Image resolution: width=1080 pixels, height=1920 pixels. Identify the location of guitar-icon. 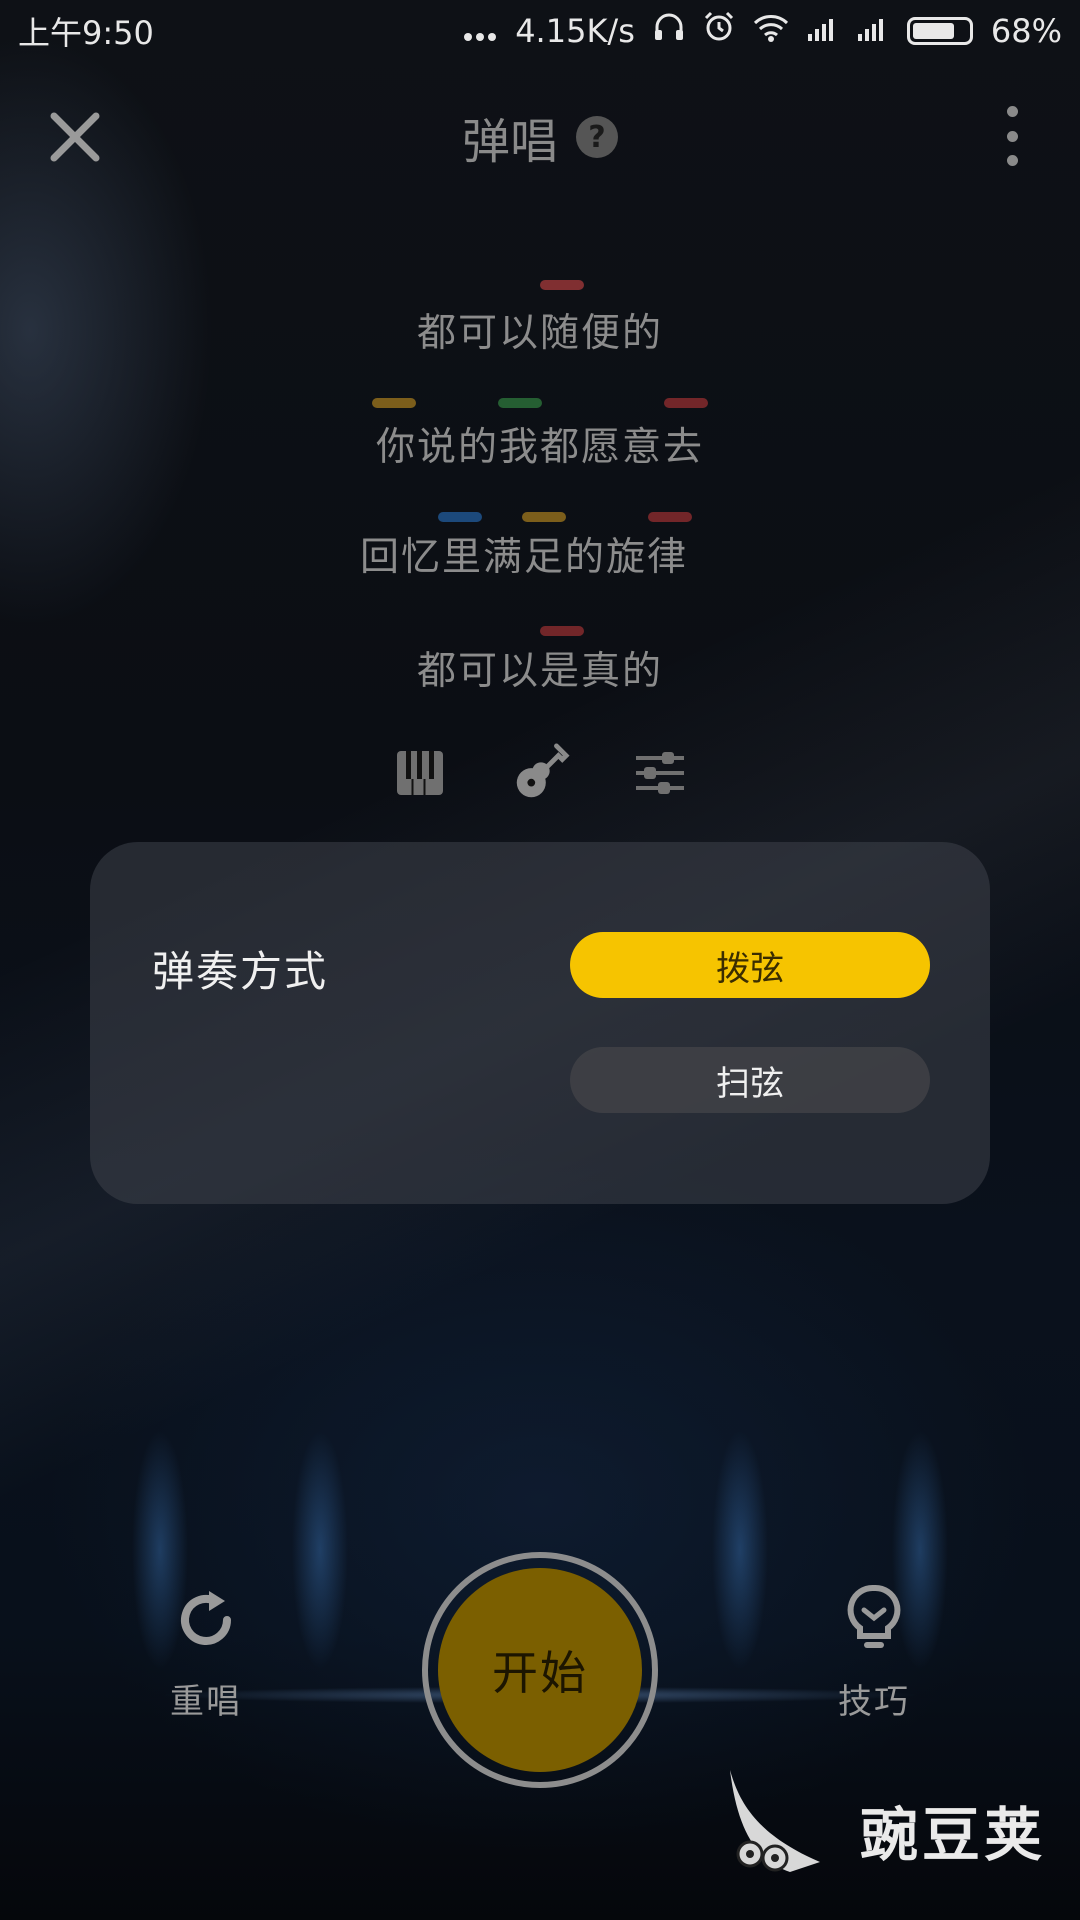
(540, 773).